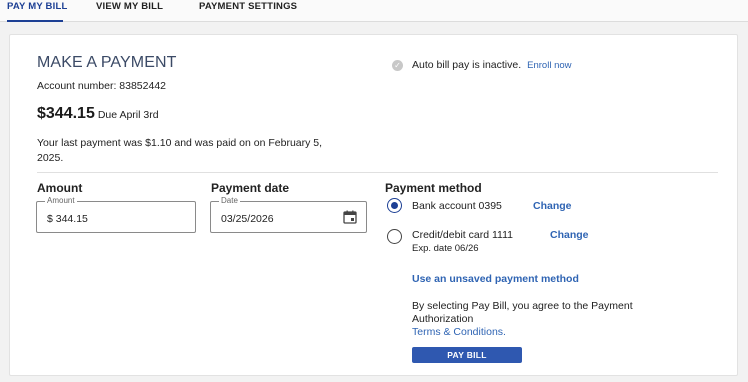 This screenshot has width=748, height=382. What do you see at coordinates (495, 279) in the screenshot?
I see `unsaved-payment-method-link: Use an unsaved payment method` at bounding box center [495, 279].